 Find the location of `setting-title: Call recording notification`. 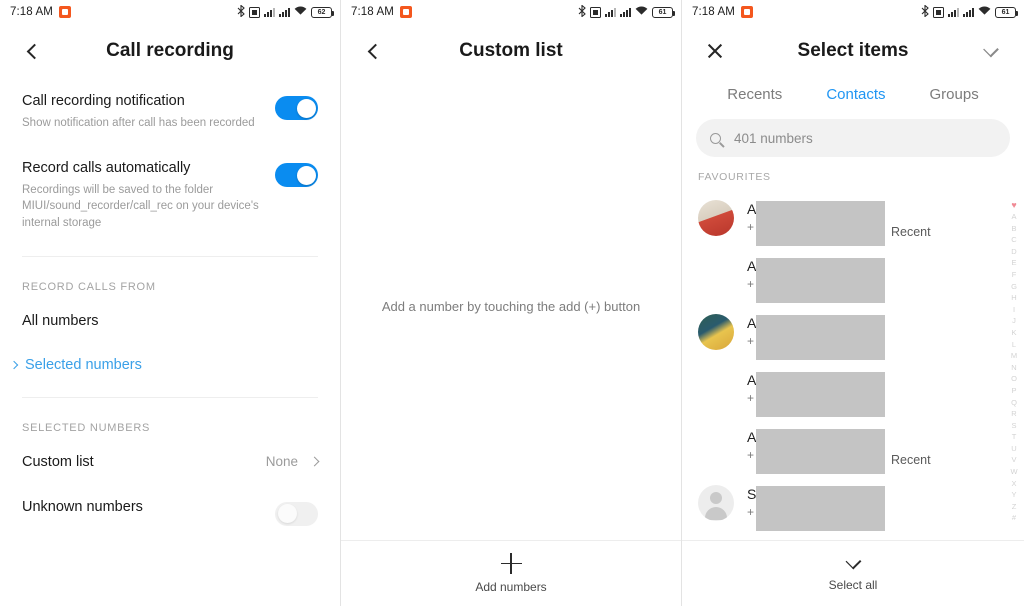

setting-title: Call recording notification is located at coordinates (103, 101).